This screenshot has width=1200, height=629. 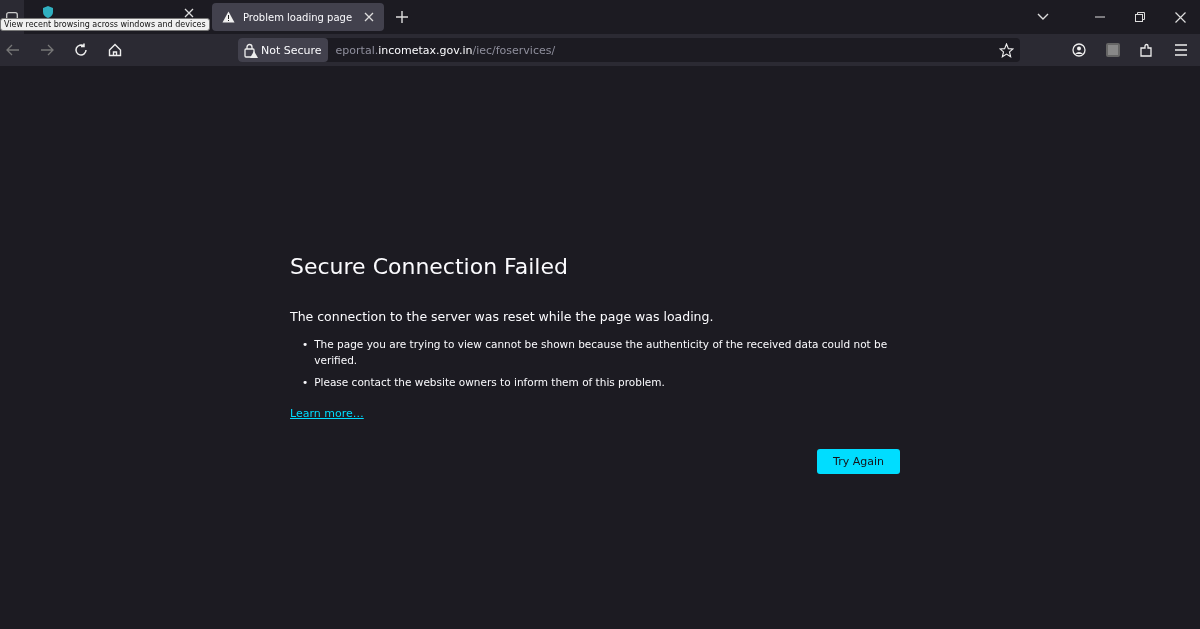 I want to click on lock-warning-icon, so click(x=251, y=50).